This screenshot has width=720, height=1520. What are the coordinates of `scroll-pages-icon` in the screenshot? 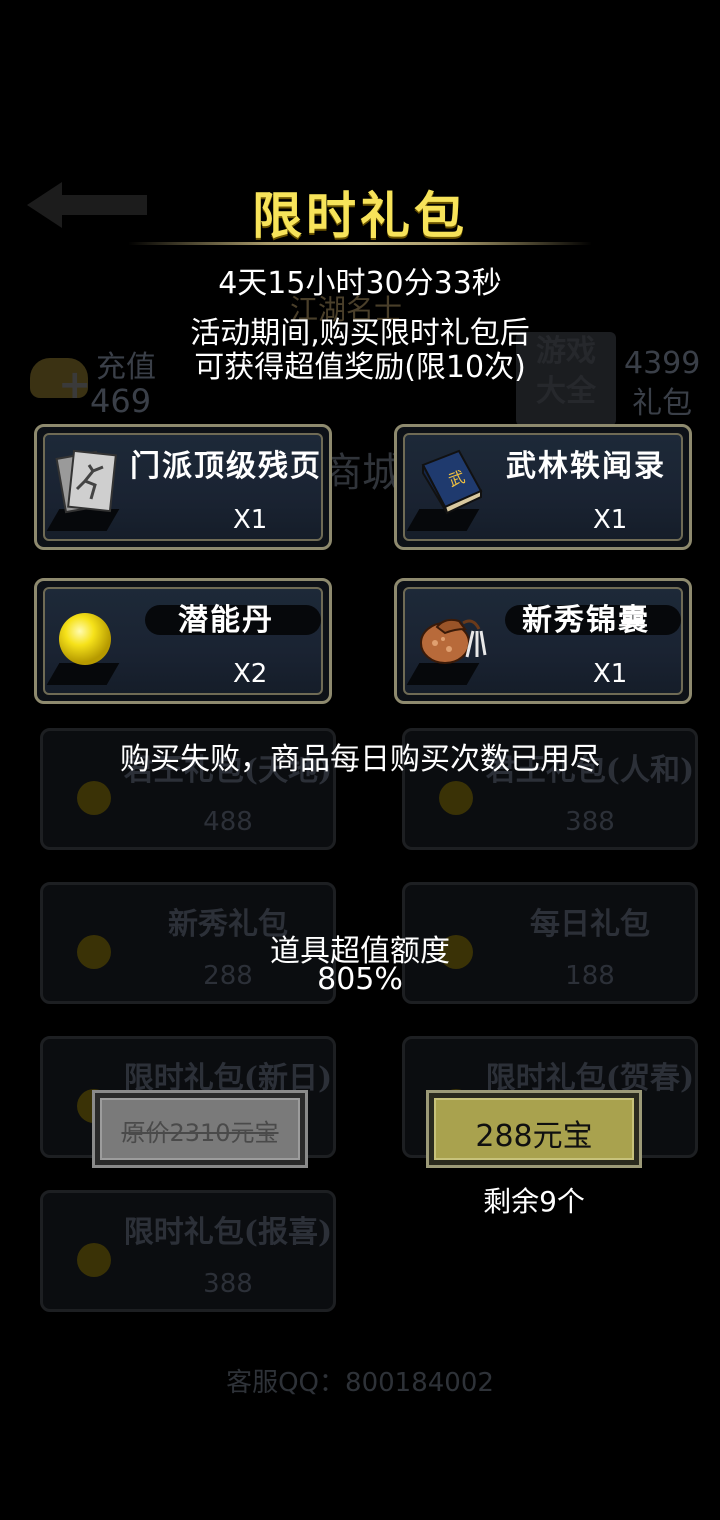 It's located at (86, 481).